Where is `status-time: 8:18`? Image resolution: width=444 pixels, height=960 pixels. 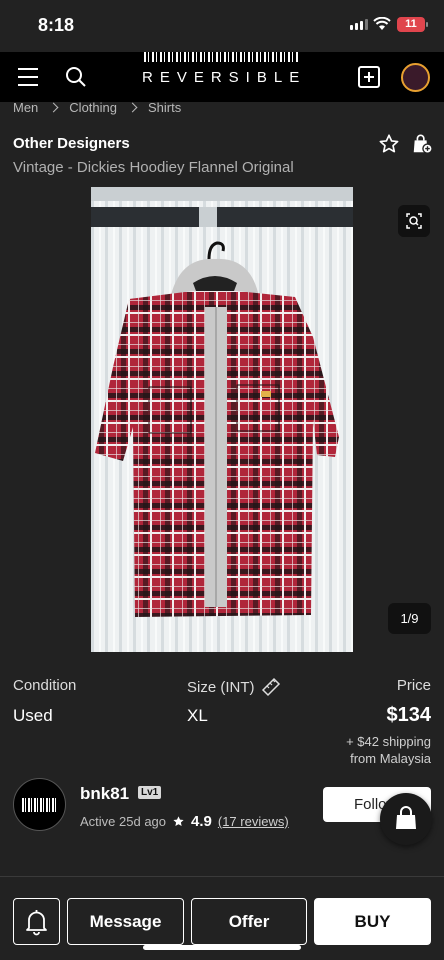 status-time: 8:18 is located at coordinates (56, 25).